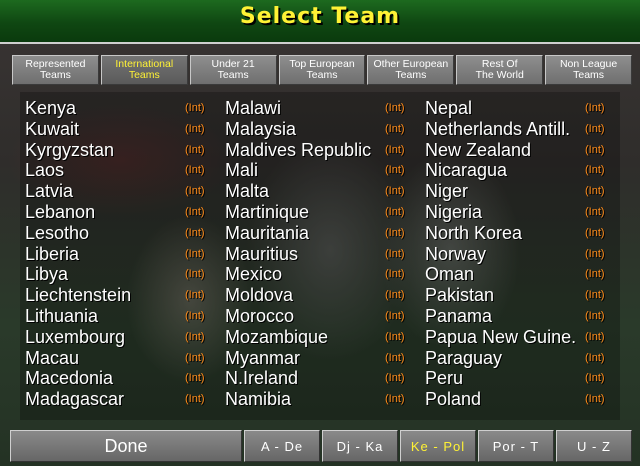 The width and height of the screenshot is (640, 466). What do you see at coordinates (360, 446) in the screenshot?
I see `range-button-dj-ka: Dj - Ka` at bounding box center [360, 446].